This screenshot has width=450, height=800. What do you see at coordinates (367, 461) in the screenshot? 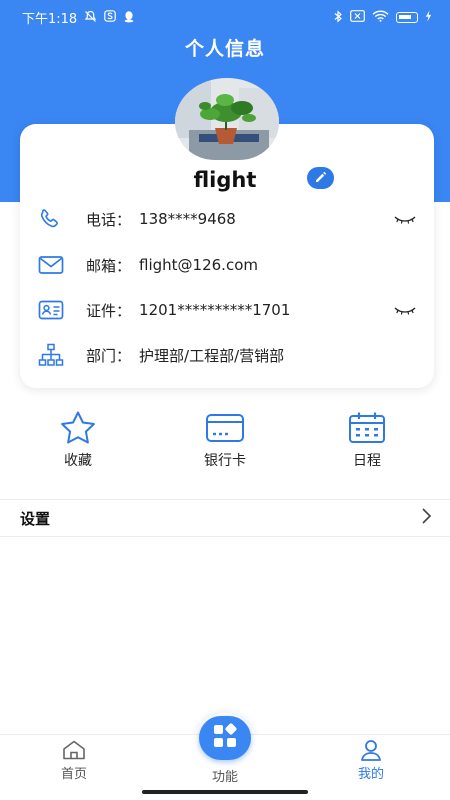
I see `schedule-label: 日程` at bounding box center [367, 461].